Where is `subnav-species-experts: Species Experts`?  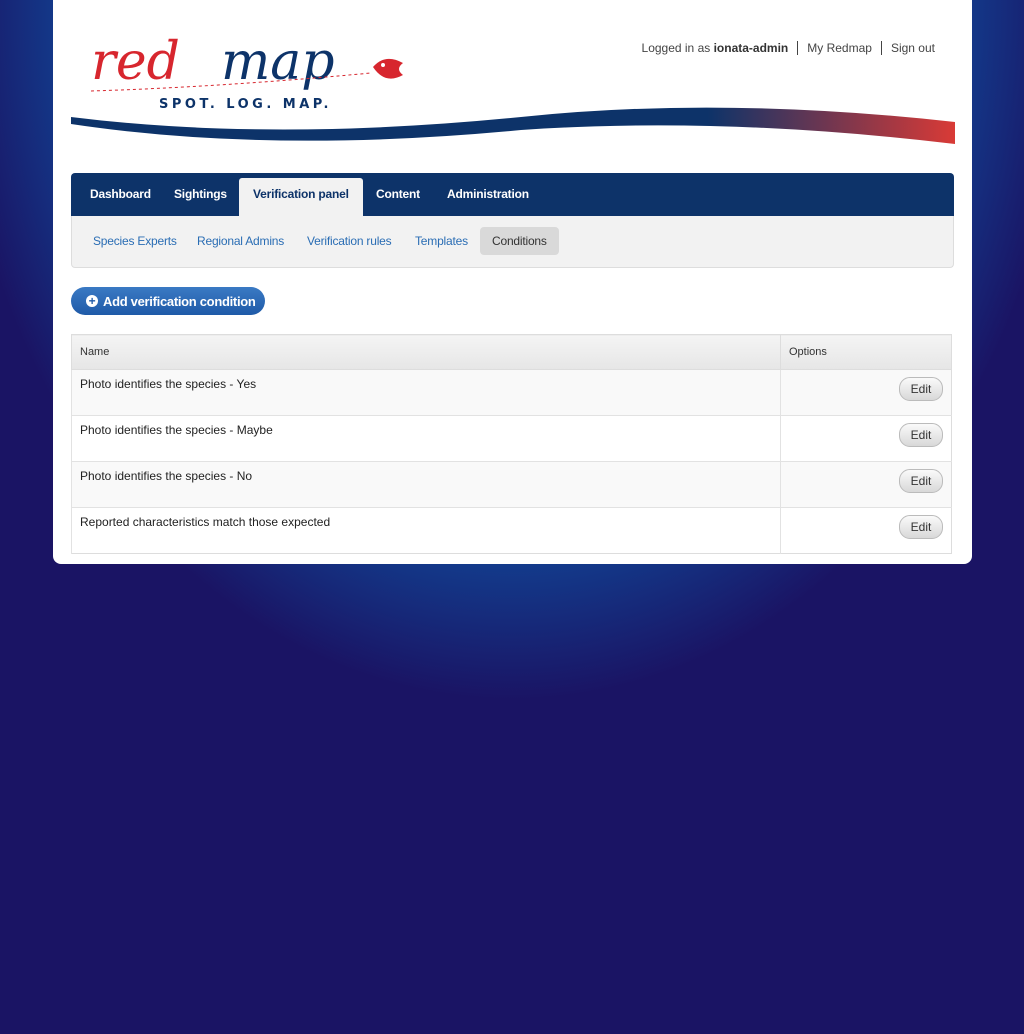 subnav-species-experts: Species Experts is located at coordinates (135, 241).